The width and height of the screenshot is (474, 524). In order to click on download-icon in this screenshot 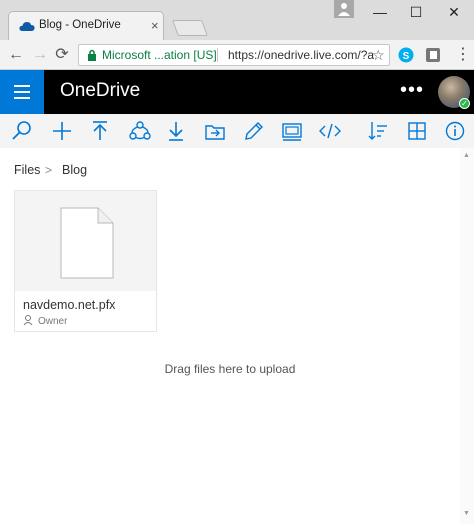, I will do `click(176, 131)`.